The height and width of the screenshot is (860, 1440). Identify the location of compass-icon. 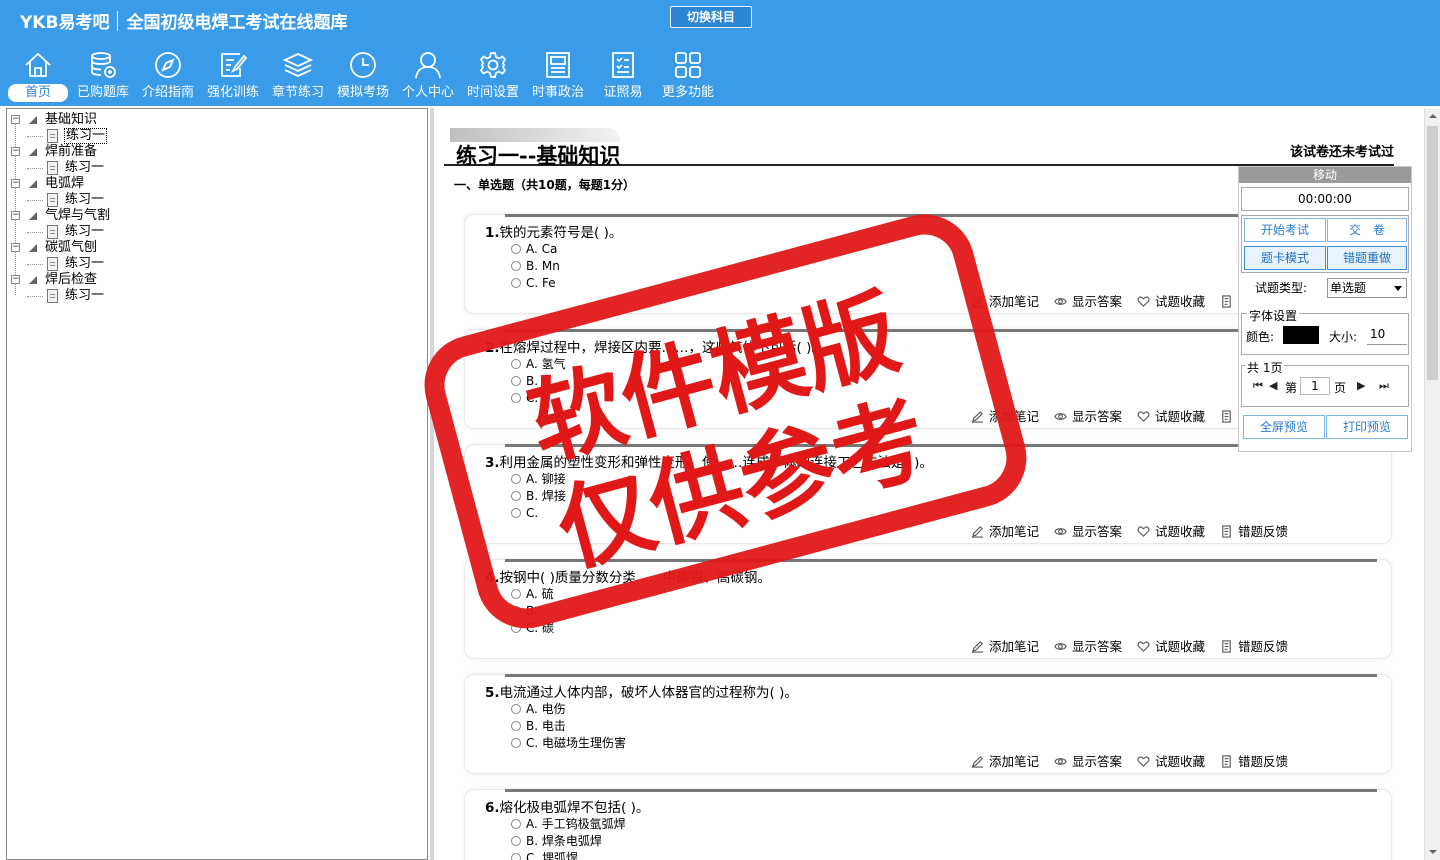
(168, 65).